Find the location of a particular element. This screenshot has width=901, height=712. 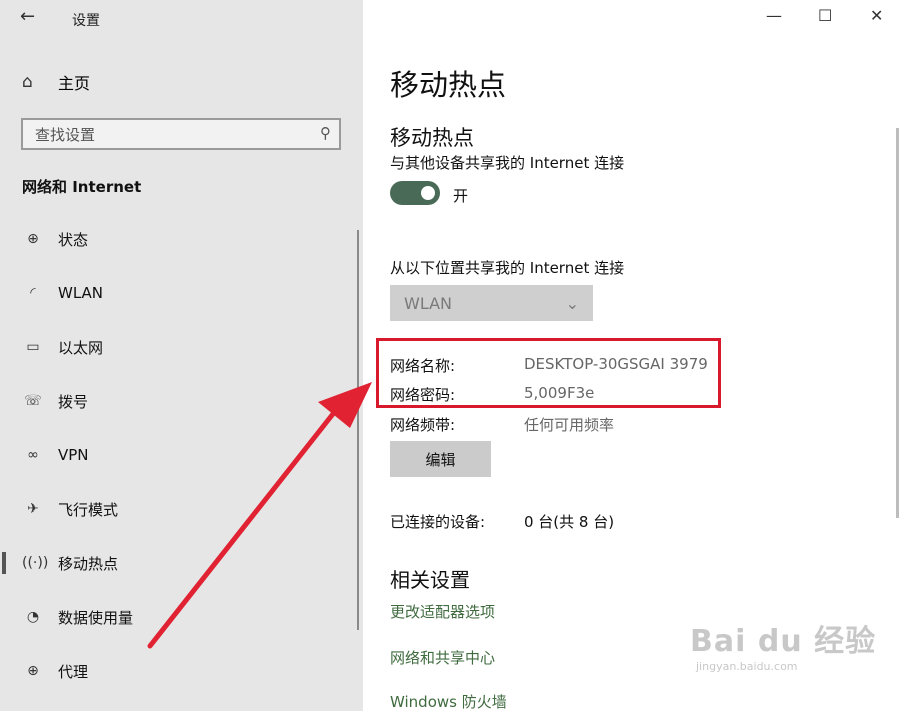

toggle-knob is located at coordinates (428, 193).